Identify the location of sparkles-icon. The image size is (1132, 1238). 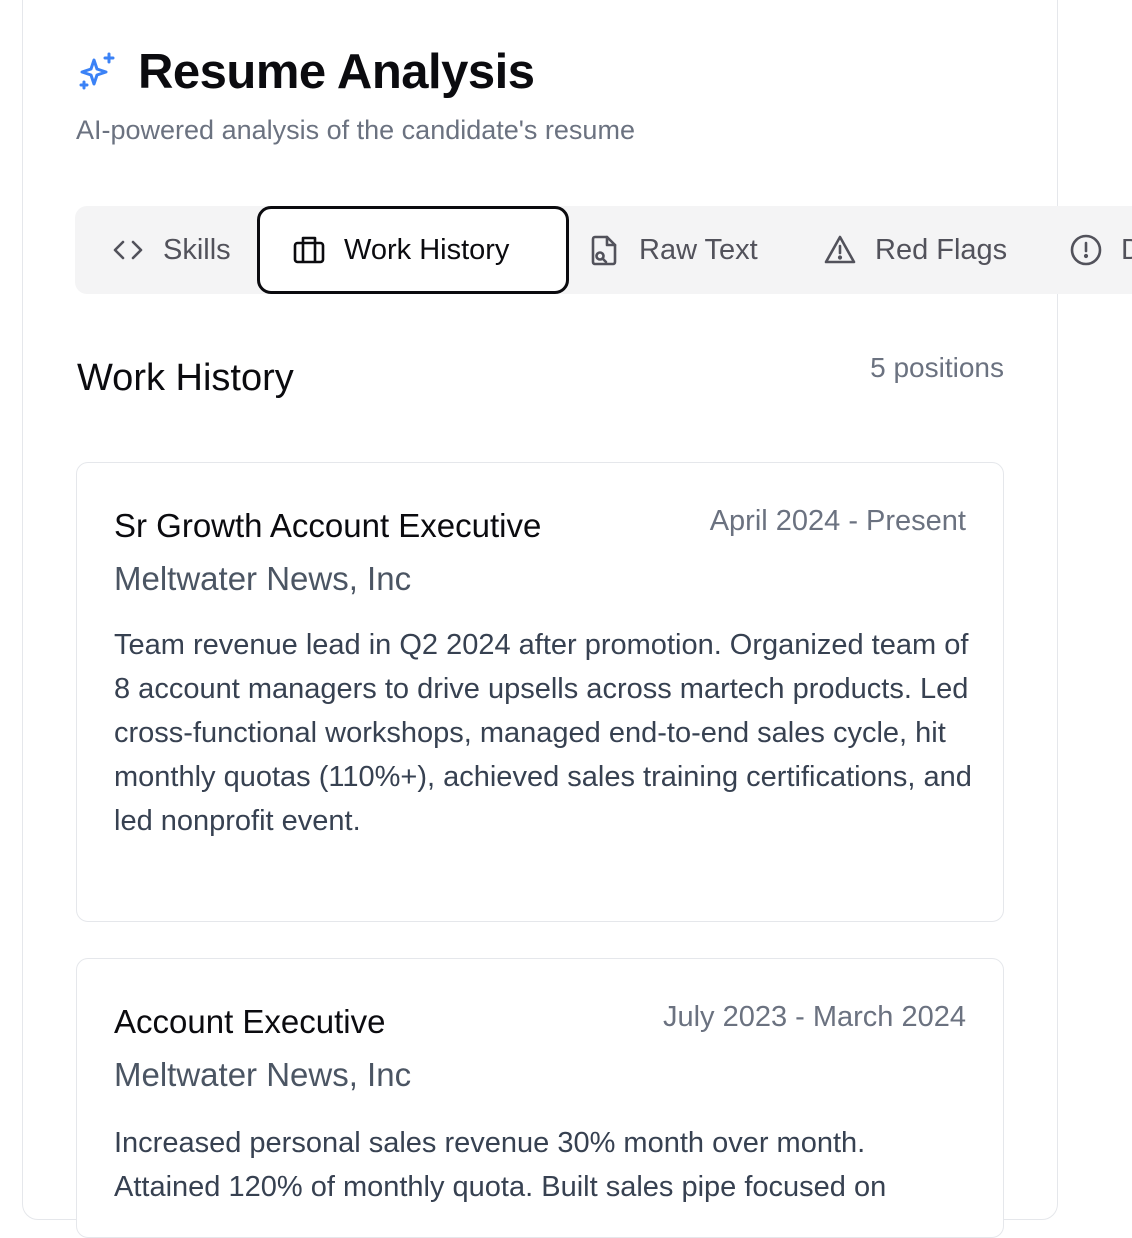
(98, 72).